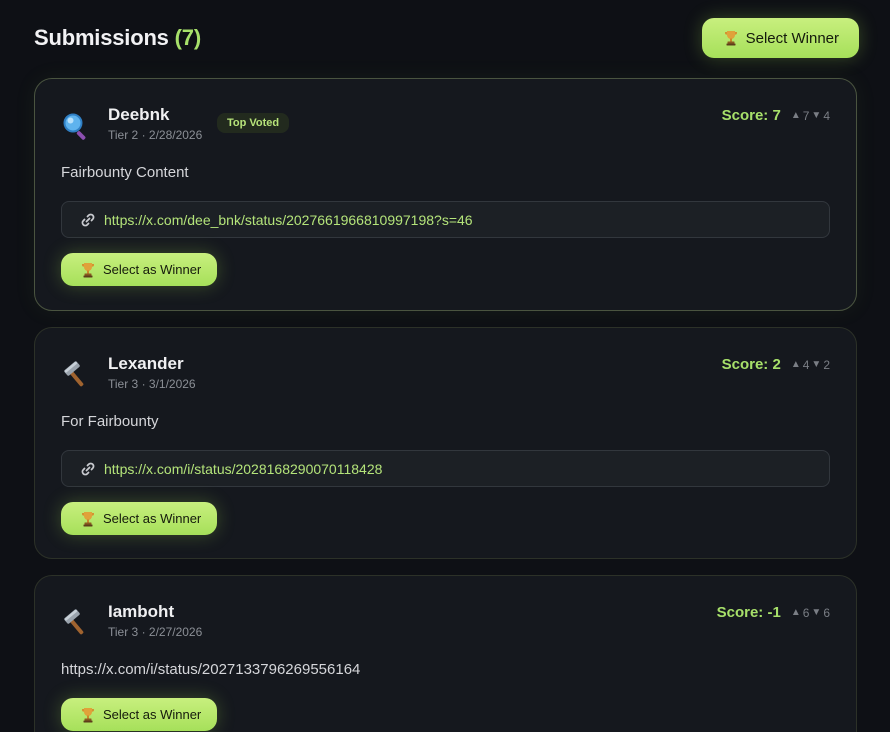 The height and width of the screenshot is (732, 890). What do you see at coordinates (446, 38) in the screenshot?
I see `submissions-header: Submissions (7) Select Winner` at bounding box center [446, 38].